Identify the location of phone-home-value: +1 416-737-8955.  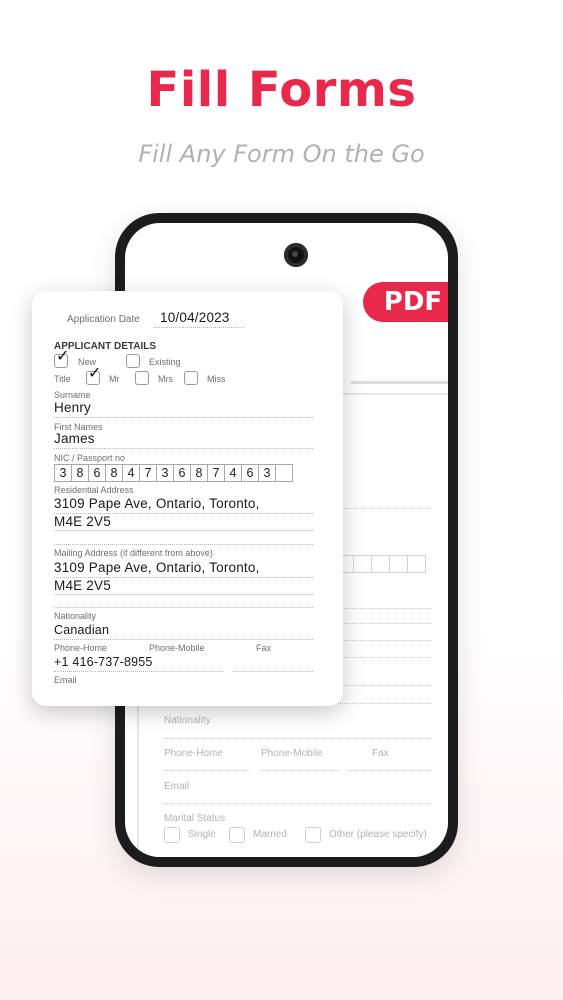
(103, 662).